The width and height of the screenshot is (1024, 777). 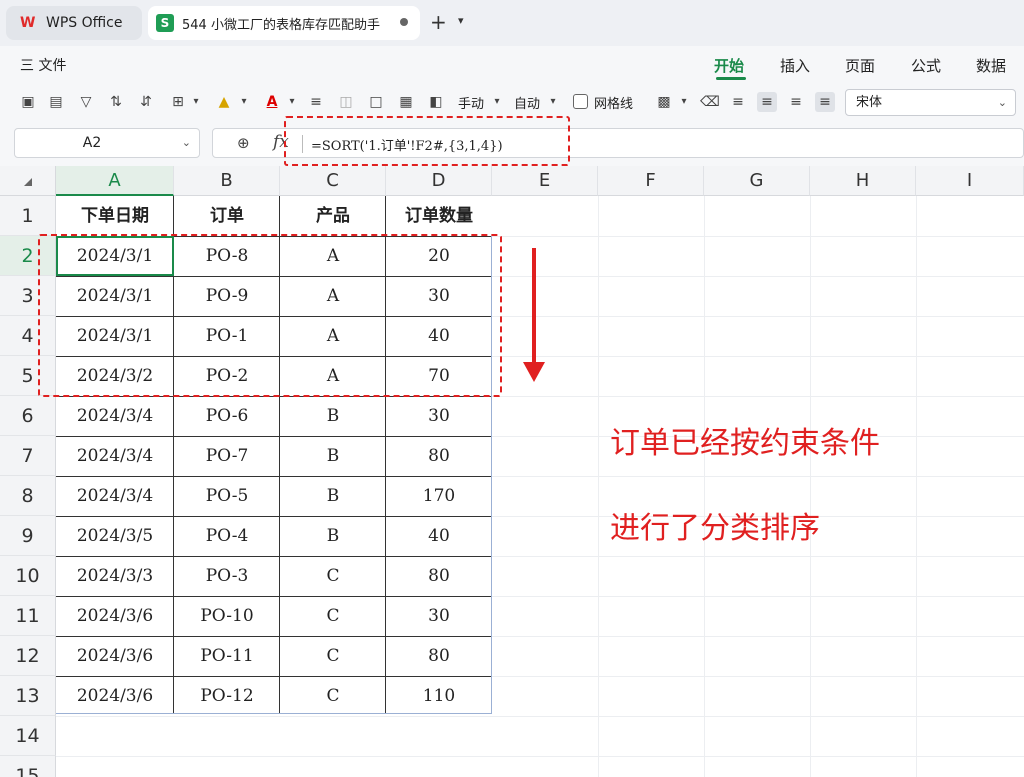 What do you see at coordinates (738, 102) in the screenshot?
I see `align-left-icon: ≡` at bounding box center [738, 102].